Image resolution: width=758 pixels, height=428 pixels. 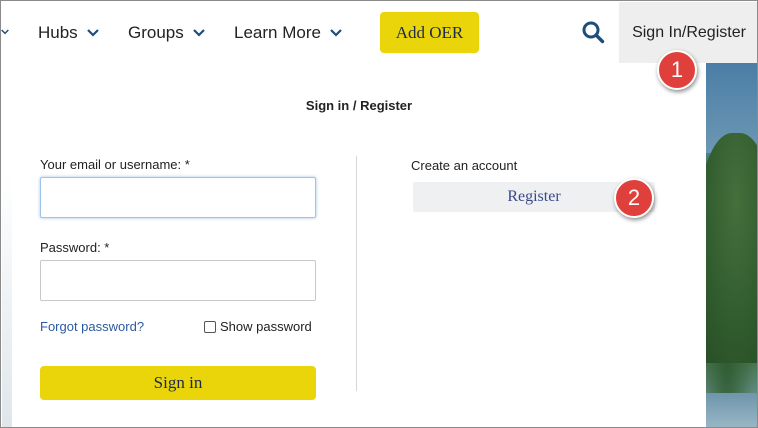 I want to click on nav-item-hubs: Hubs, so click(x=69, y=33).